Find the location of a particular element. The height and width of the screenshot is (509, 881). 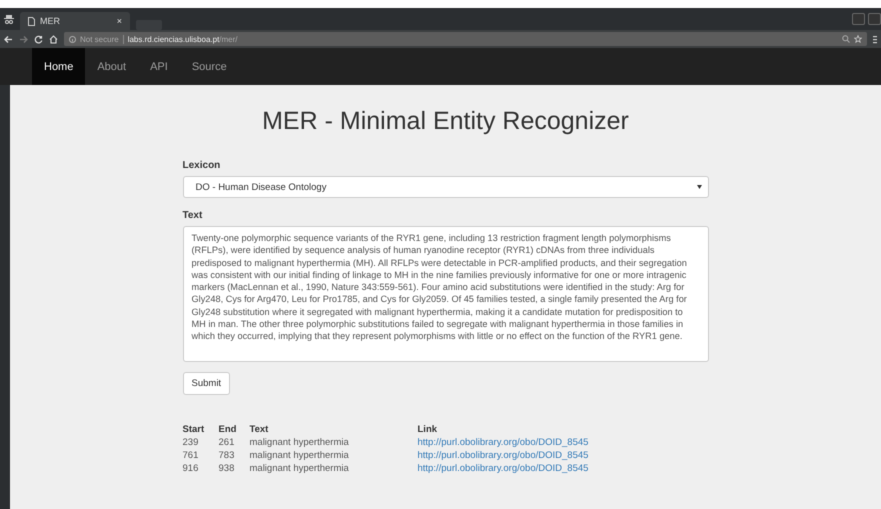

reload-icon is located at coordinates (38, 39).